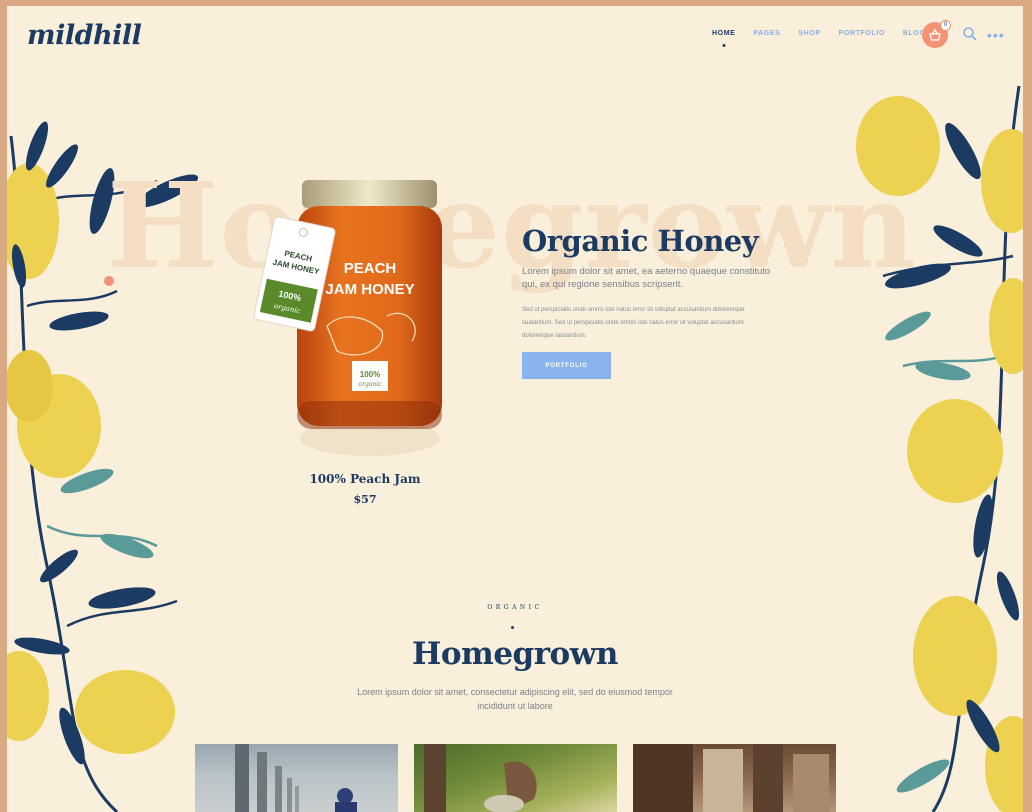 This screenshot has height=812, width=1032. I want to click on basket-icon, so click(935, 34).